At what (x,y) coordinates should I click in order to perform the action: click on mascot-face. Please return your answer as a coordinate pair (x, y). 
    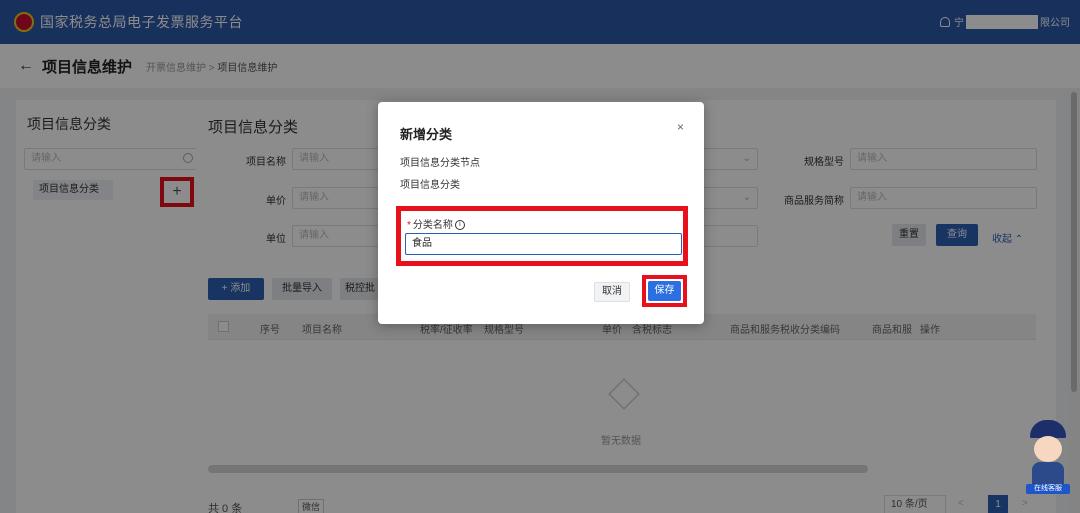
    Looking at the image, I should click on (1048, 449).